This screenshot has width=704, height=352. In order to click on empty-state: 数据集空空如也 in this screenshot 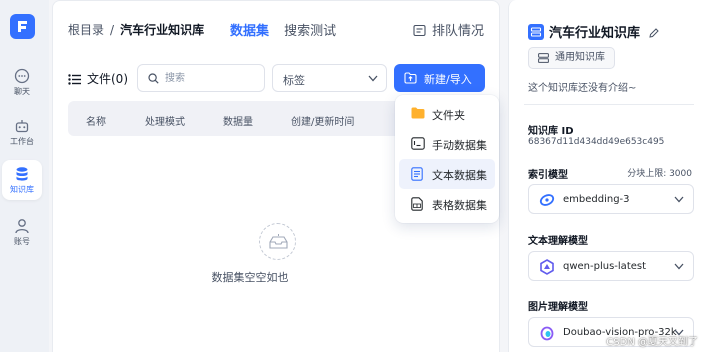, I will do `click(277, 254)`.